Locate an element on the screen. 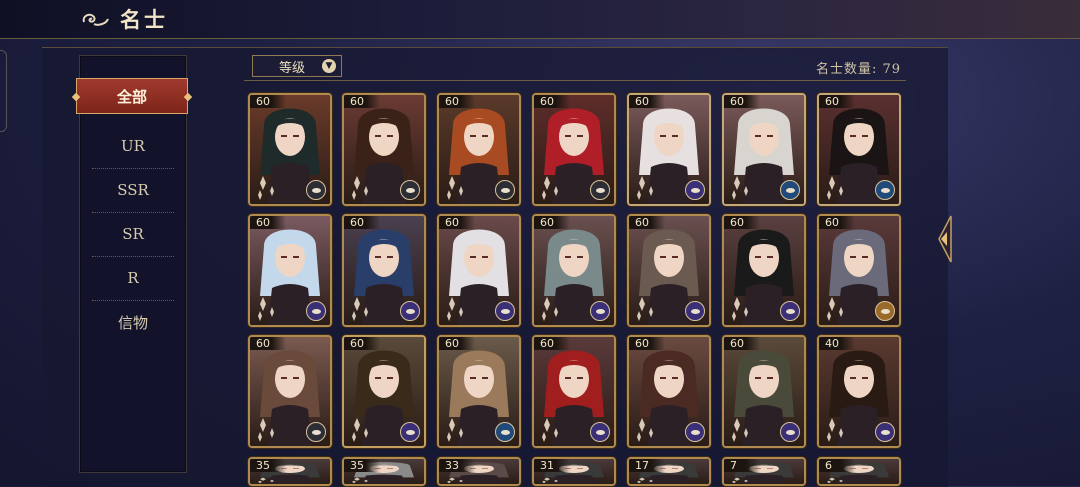 This screenshot has height=487, width=1080. level-badge: 40 is located at coordinates (837, 343).